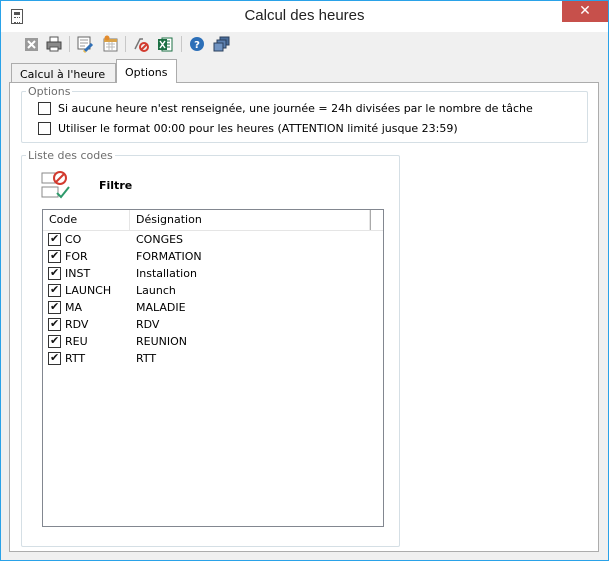 This screenshot has height=561, width=609. Describe the element at coordinates (213, 290) in the screenshot. I see `list-item: LAUNCH Launch` at that location.